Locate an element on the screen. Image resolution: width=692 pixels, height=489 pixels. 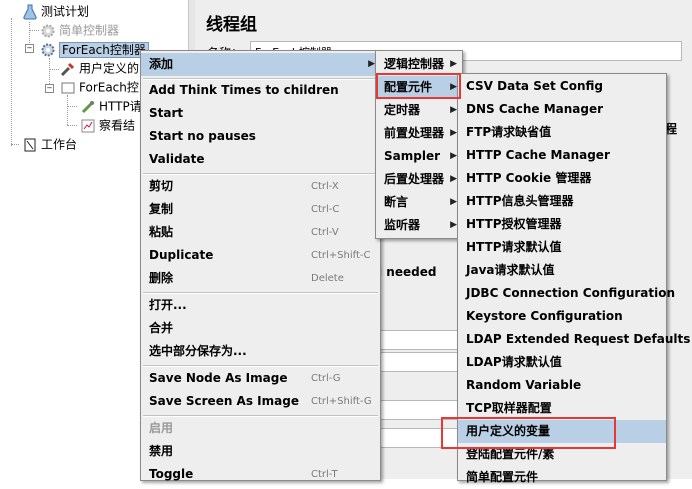
menu-item-user-defined-variables: 用户定义的变量 is located at coordinates (562, 431).